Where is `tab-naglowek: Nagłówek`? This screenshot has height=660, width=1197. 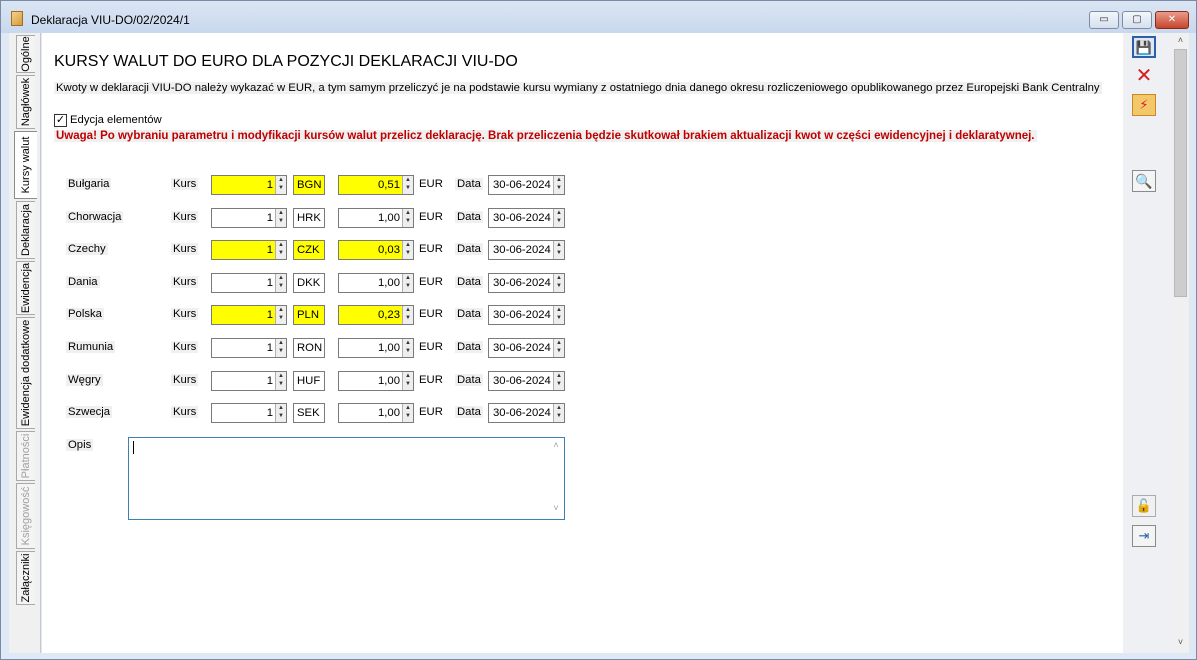
tab-naglowek: Nagłówek is located at coordinates (25, 102).